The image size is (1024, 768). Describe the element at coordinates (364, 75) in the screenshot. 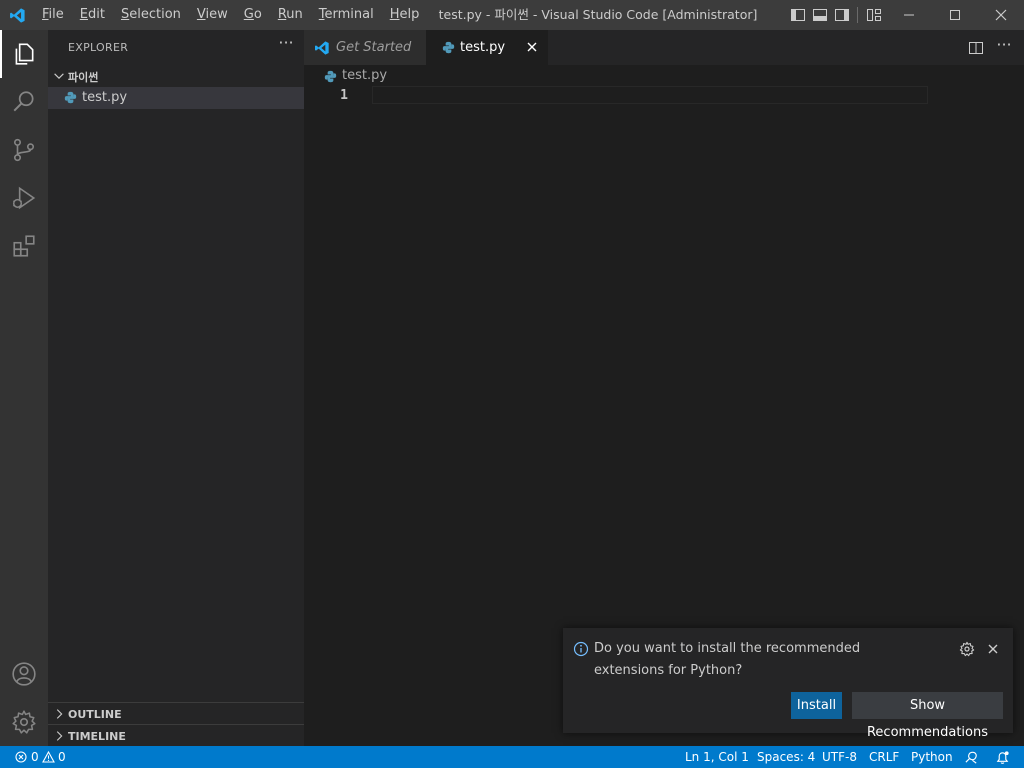

I see `breadcrumb-file: test.py` at that location.